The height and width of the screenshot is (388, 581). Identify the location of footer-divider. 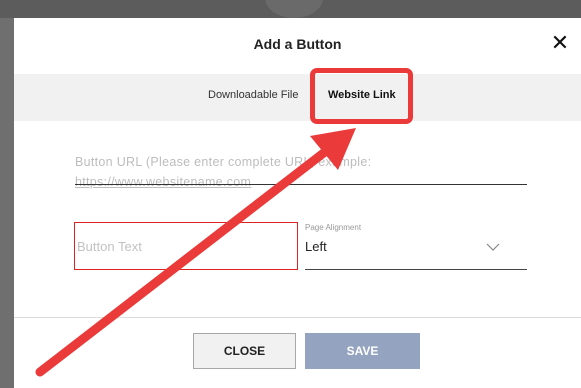
(297, 317).